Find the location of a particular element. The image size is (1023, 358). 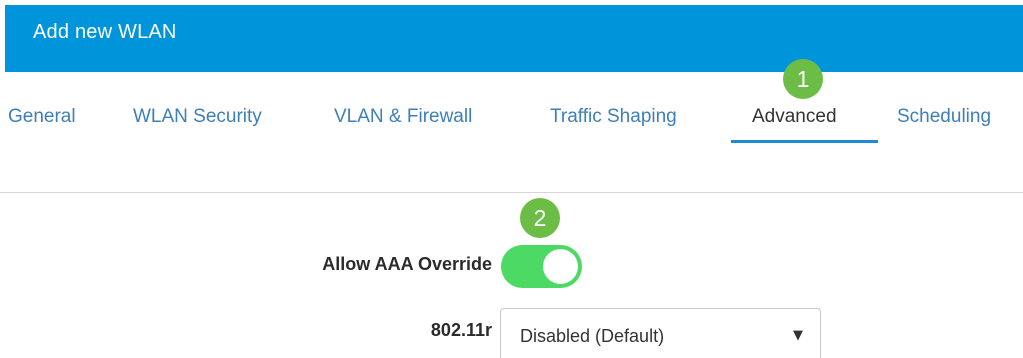

tab-vlan-firewall: VLAN & Firewall is located at coordinates (403, 117).